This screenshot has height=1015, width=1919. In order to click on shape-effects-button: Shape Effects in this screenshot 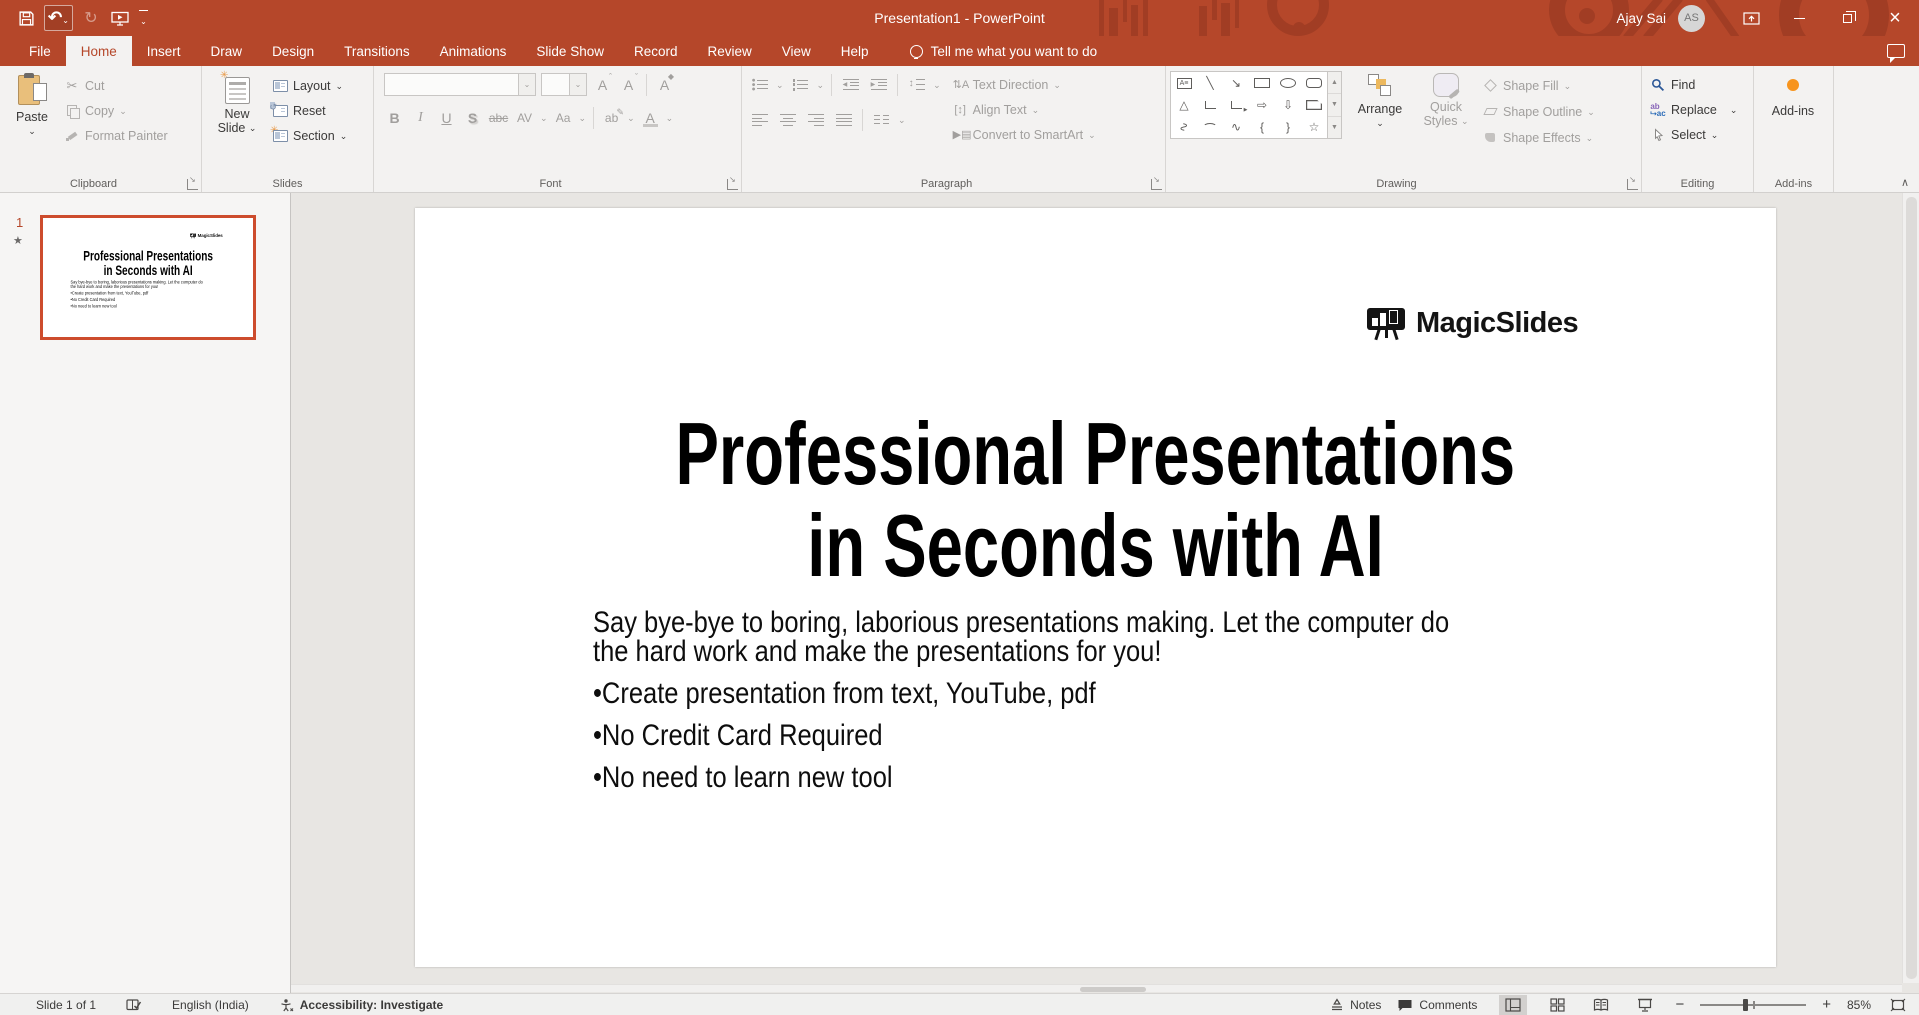, I will do `click(1538, 137)`.